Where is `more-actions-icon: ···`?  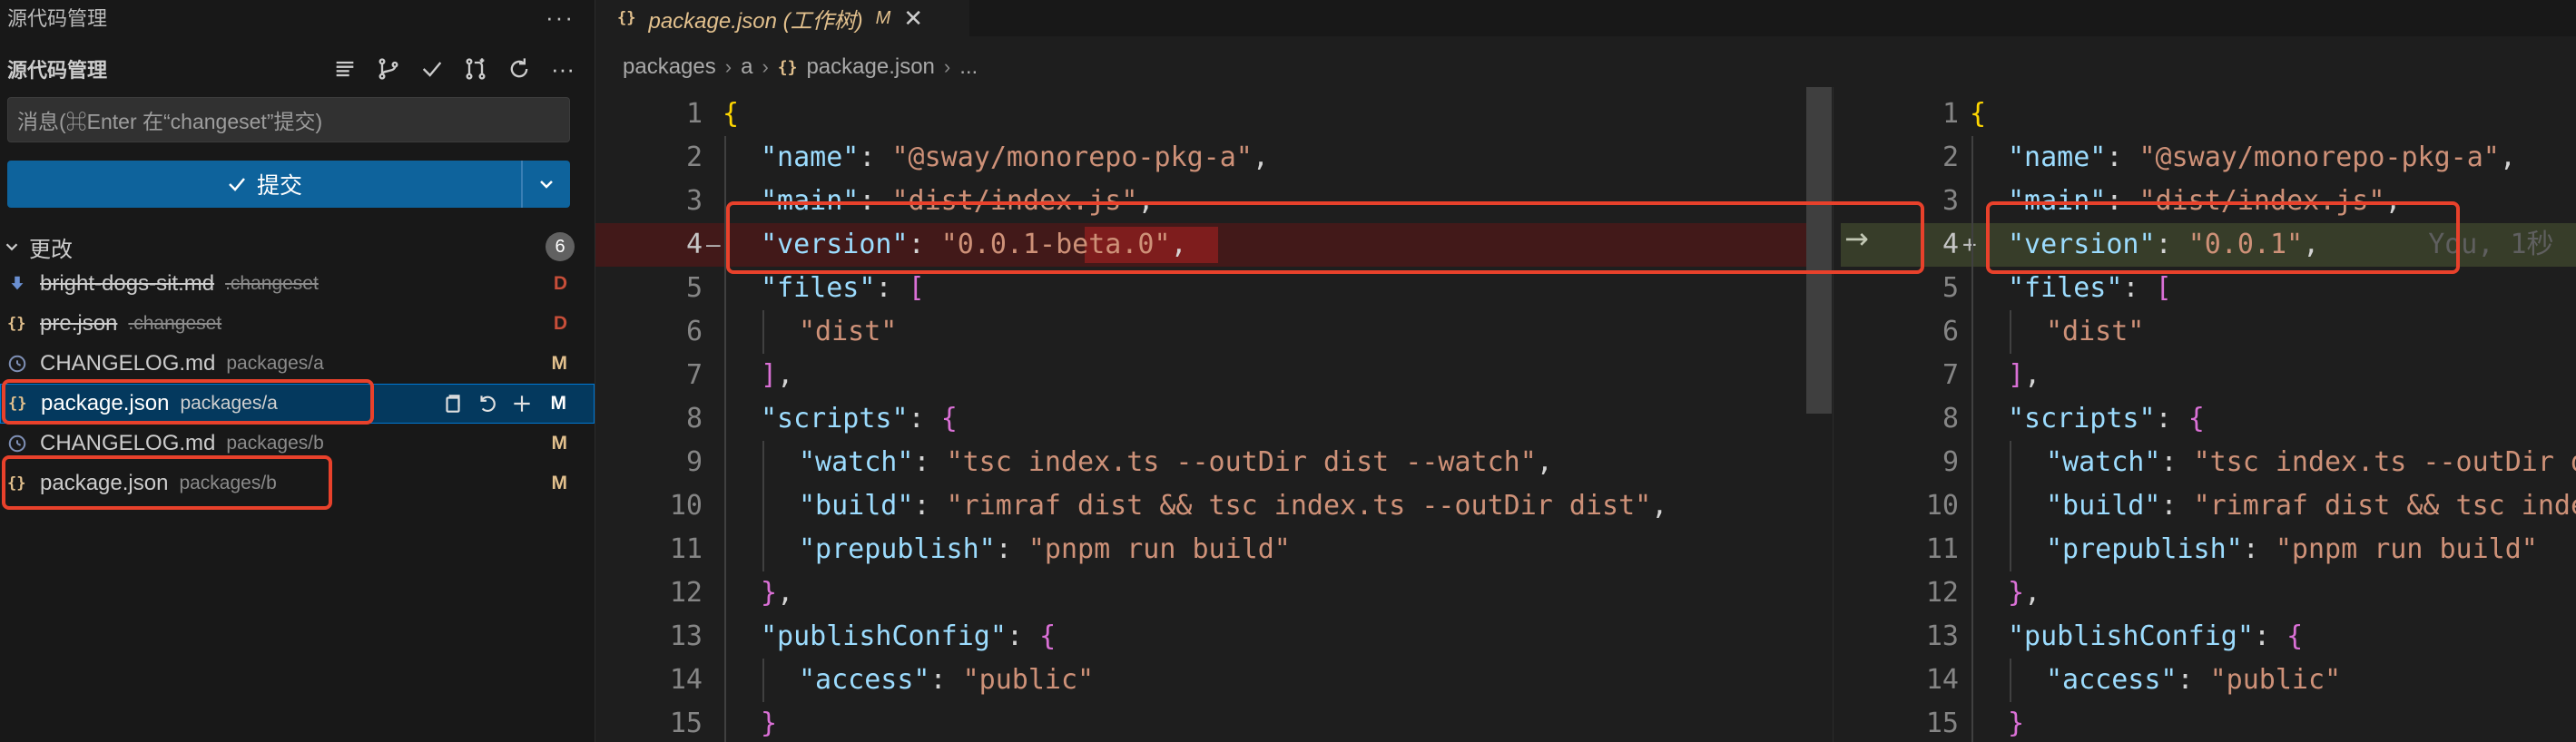
more-actions-icon: ··· is located at coordinates (566, 18).